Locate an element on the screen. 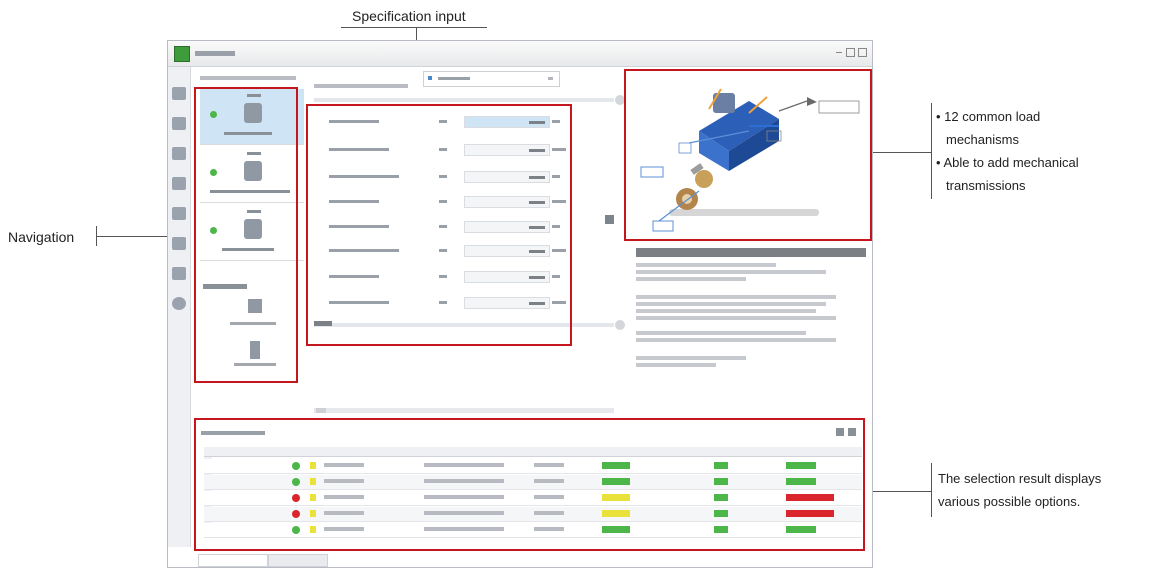 This screenshot has width=1151, height=571. collapse-icon is located at coordinates (620, 325).